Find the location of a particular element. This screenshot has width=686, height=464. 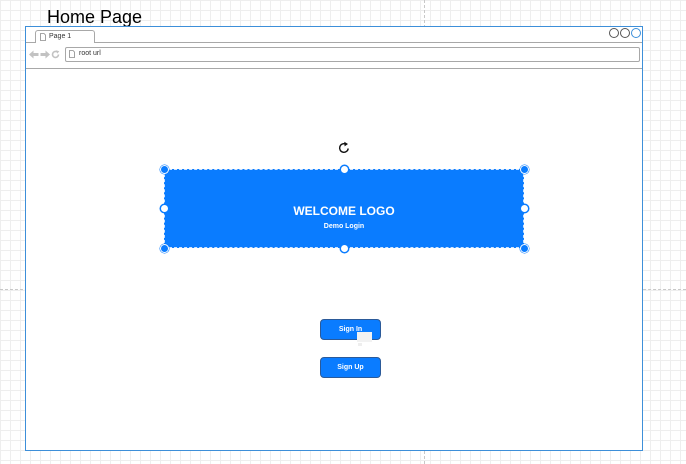

logo-title: WELCOME LOGO is located at coordinates (344, 211).